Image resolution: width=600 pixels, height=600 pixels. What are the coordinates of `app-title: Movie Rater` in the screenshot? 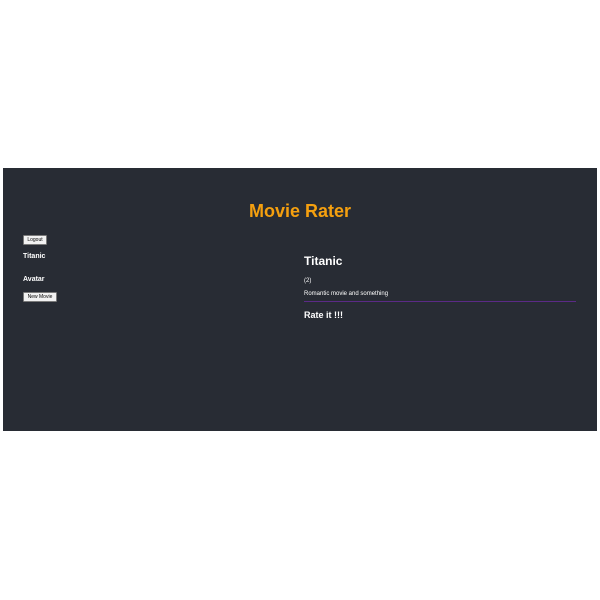 It's located at (300, 211).